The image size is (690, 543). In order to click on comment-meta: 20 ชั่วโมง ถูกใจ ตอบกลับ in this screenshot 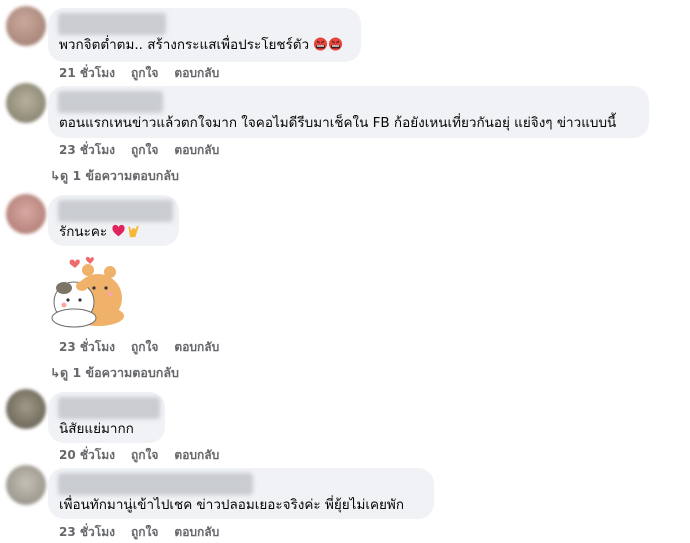, I will do `click(147, 455)`.